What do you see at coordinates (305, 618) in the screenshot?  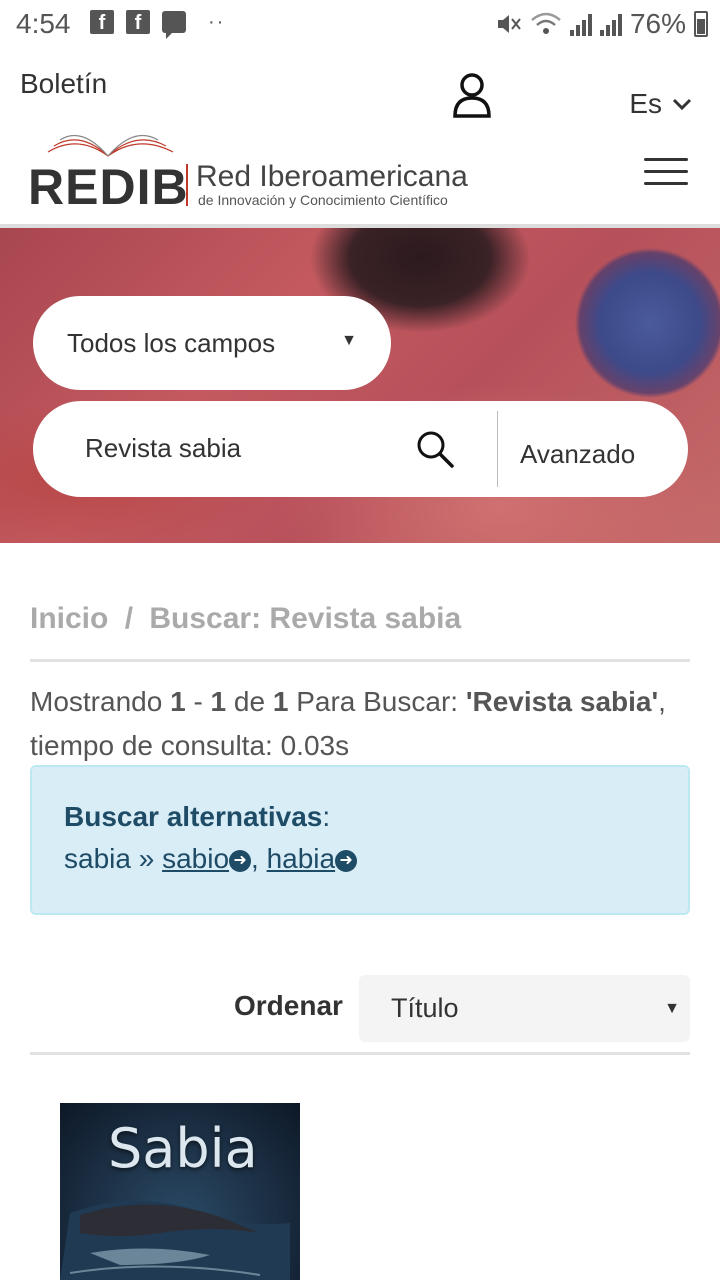 I see `breadcrumb-current: Buscar: Revista sabia` at bounding box center [305, 618].